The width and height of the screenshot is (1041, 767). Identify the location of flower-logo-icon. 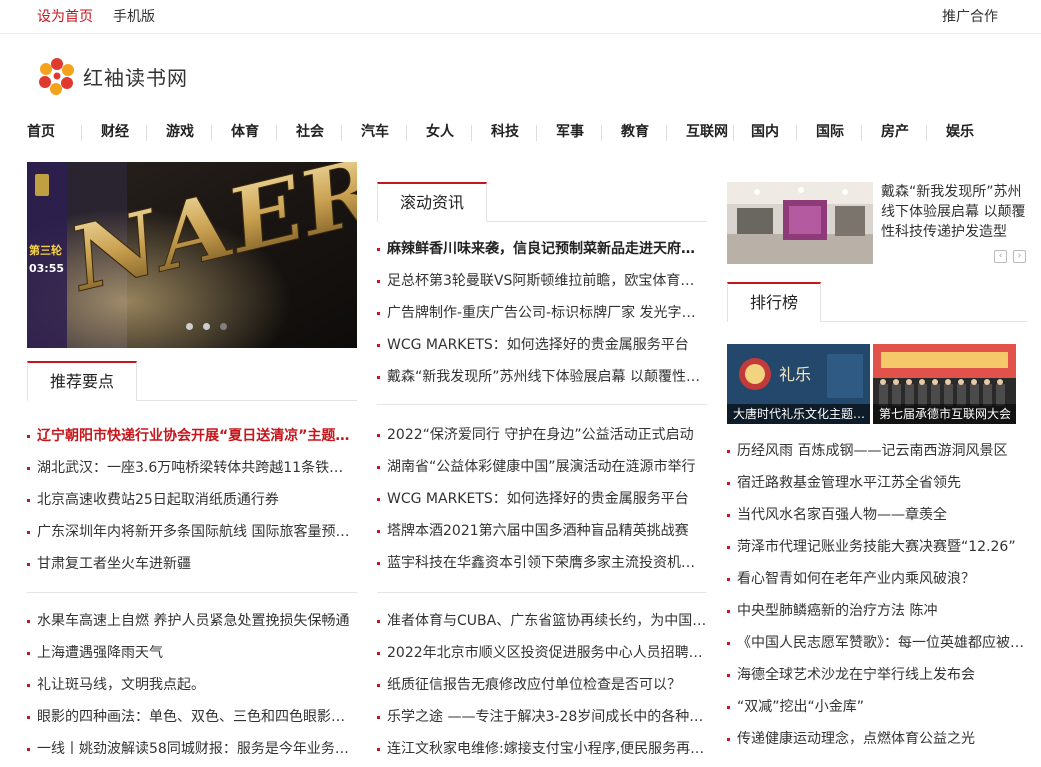
(56, 76).